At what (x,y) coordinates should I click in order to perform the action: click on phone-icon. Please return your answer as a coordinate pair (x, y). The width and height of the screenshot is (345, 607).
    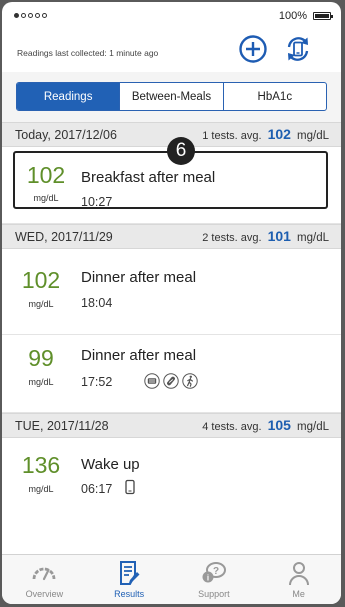
    Looking at the image, I should click on (130, 487).